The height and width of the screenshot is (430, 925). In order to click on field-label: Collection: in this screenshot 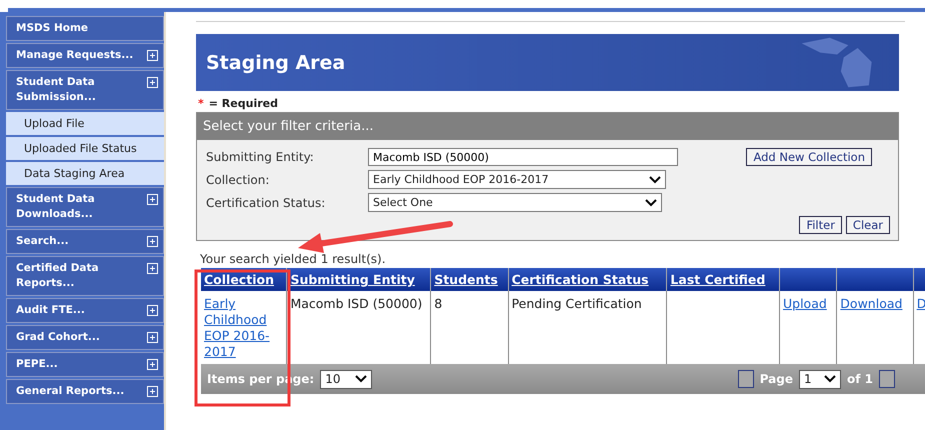, I will do `click(238, 179)`.